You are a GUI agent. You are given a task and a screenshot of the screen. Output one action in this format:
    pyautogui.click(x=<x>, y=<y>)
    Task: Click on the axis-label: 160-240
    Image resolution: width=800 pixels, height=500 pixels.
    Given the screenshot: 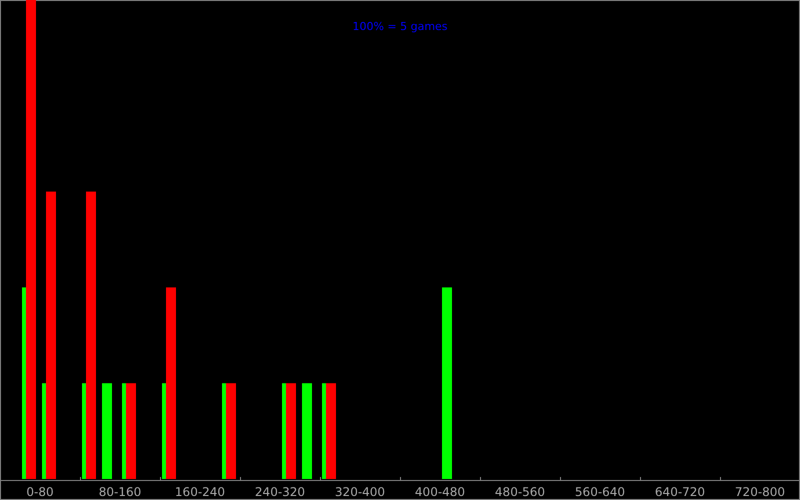 What is the action you would take?
    pyautogui.click(x=200, y=492)
    